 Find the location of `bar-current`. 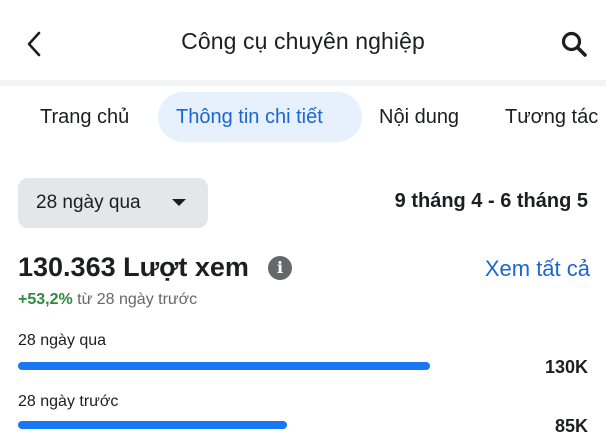

bar-current is located at coordinates (224, 366).